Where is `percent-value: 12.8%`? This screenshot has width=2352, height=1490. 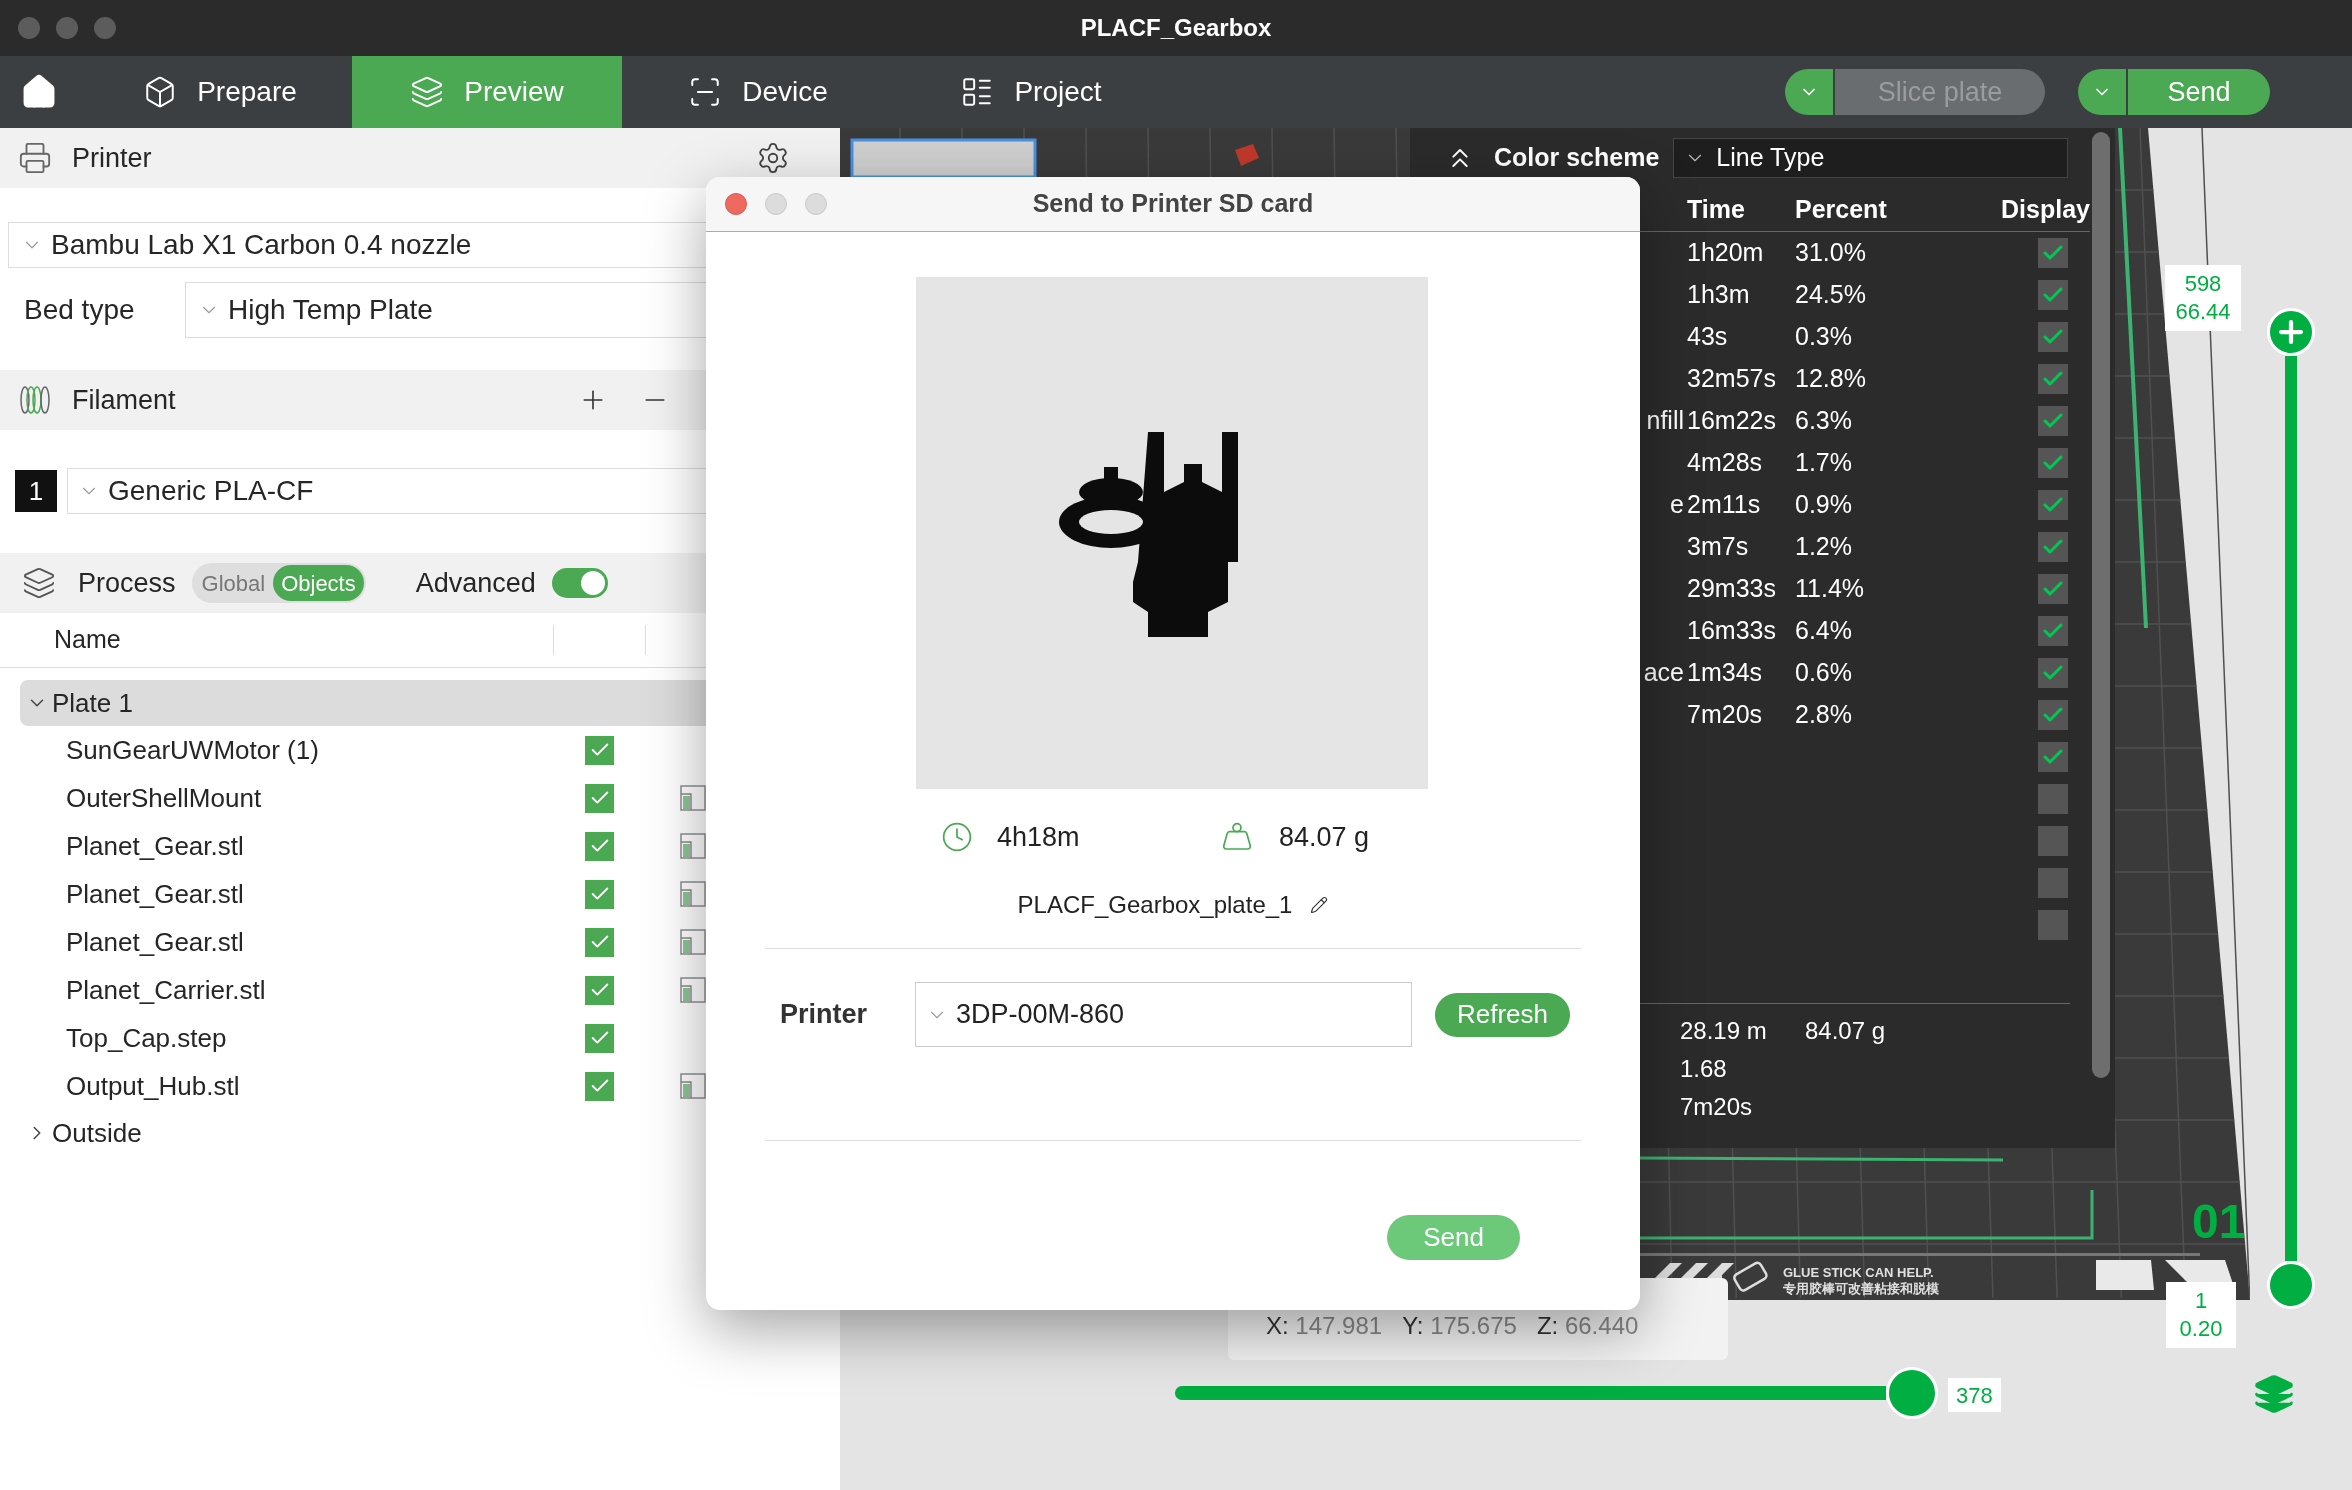
percent-value: 12.8% is located at coordinates (1830, 378).